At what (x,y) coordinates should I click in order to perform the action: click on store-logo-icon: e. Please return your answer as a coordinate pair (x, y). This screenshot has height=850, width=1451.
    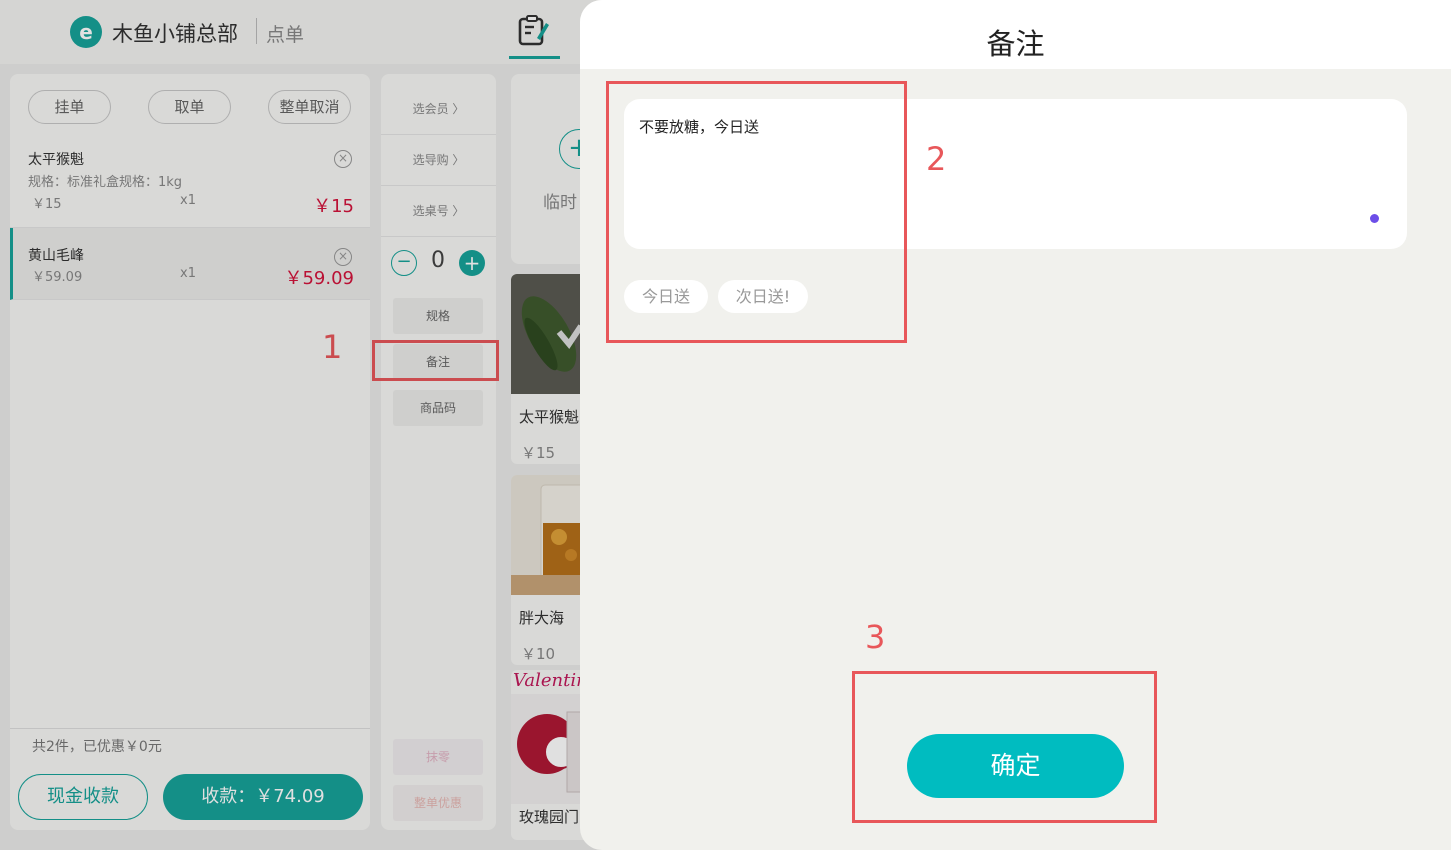
    Looking at the image, I should click on (86, 32).